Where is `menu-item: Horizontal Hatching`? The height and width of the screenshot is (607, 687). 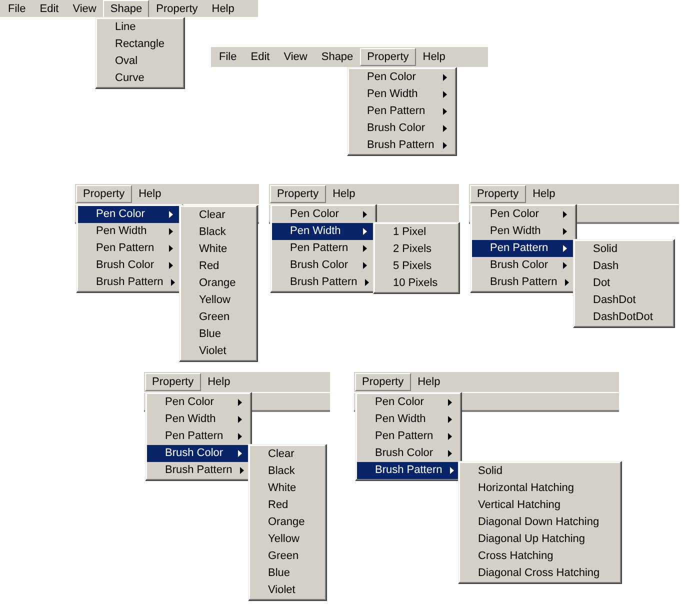
menu-item: Horizontal Hatching is located at coordinates (540, 488).